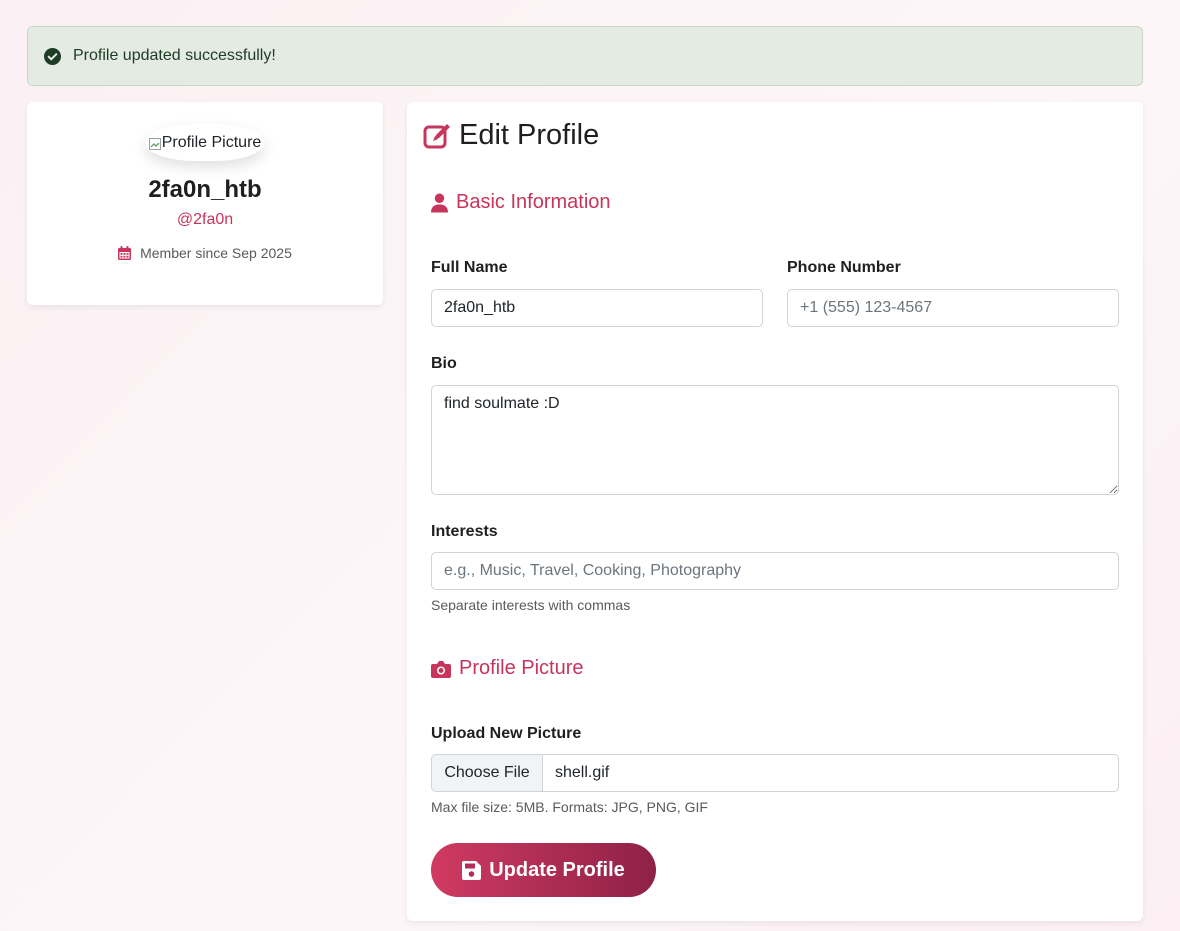  Describe the element at coordinates (775, 440) in the screenshot. I see `bio-textarea: find soulmate :D` at that location.